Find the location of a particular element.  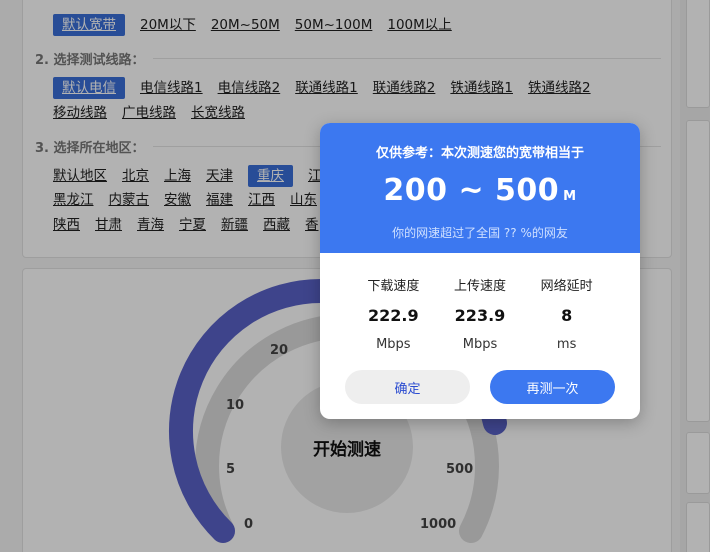

stat-value: 8 is located at coordinates (567, 315).